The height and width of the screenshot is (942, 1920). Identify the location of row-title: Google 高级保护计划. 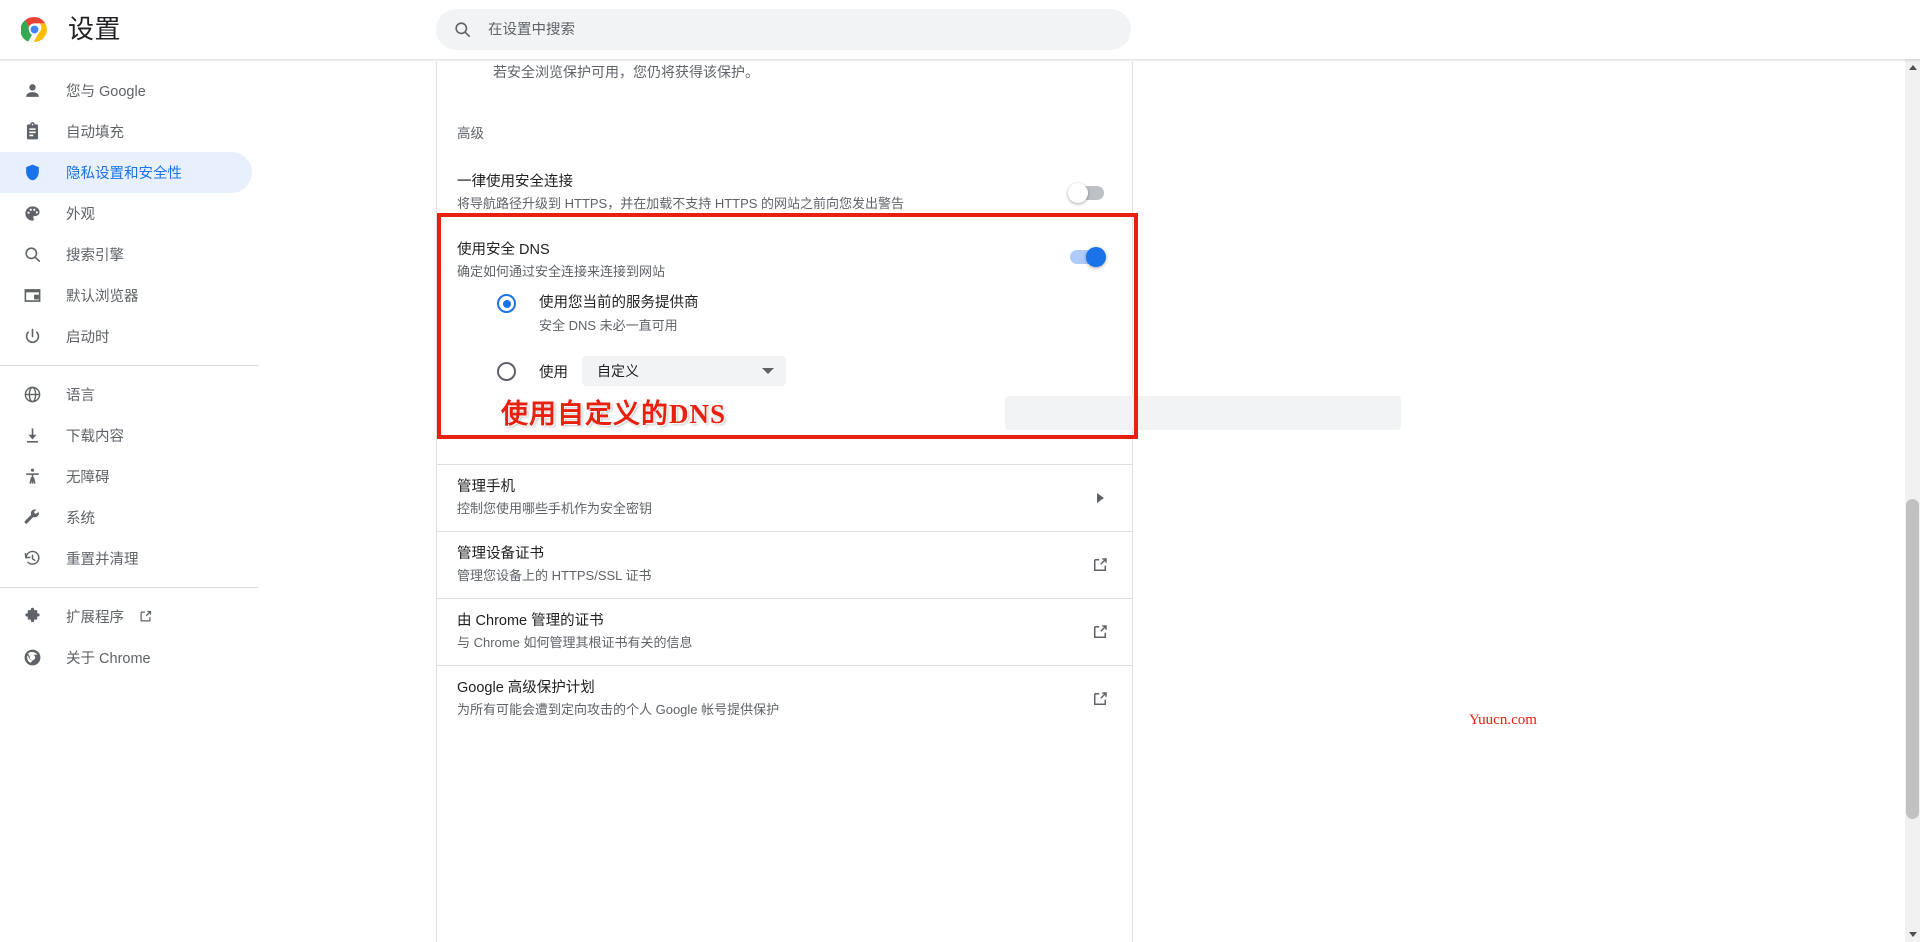
(526, 688).